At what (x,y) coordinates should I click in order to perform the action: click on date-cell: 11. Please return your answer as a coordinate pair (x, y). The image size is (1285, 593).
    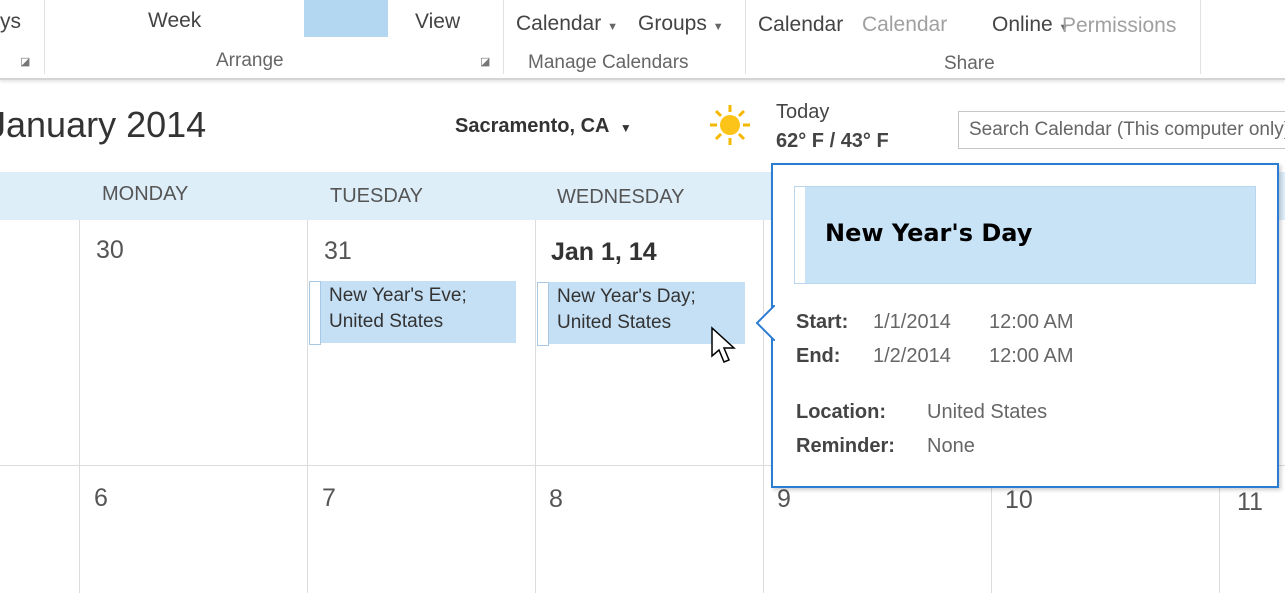
    Looking at the image, I should click on (1250, 502).